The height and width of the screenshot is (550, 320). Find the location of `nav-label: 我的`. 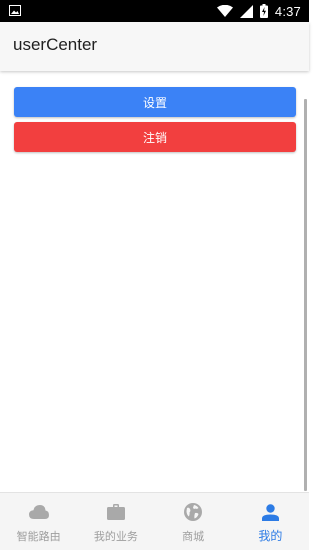

nav-label: 我的 is located at coordinates (270, 536).